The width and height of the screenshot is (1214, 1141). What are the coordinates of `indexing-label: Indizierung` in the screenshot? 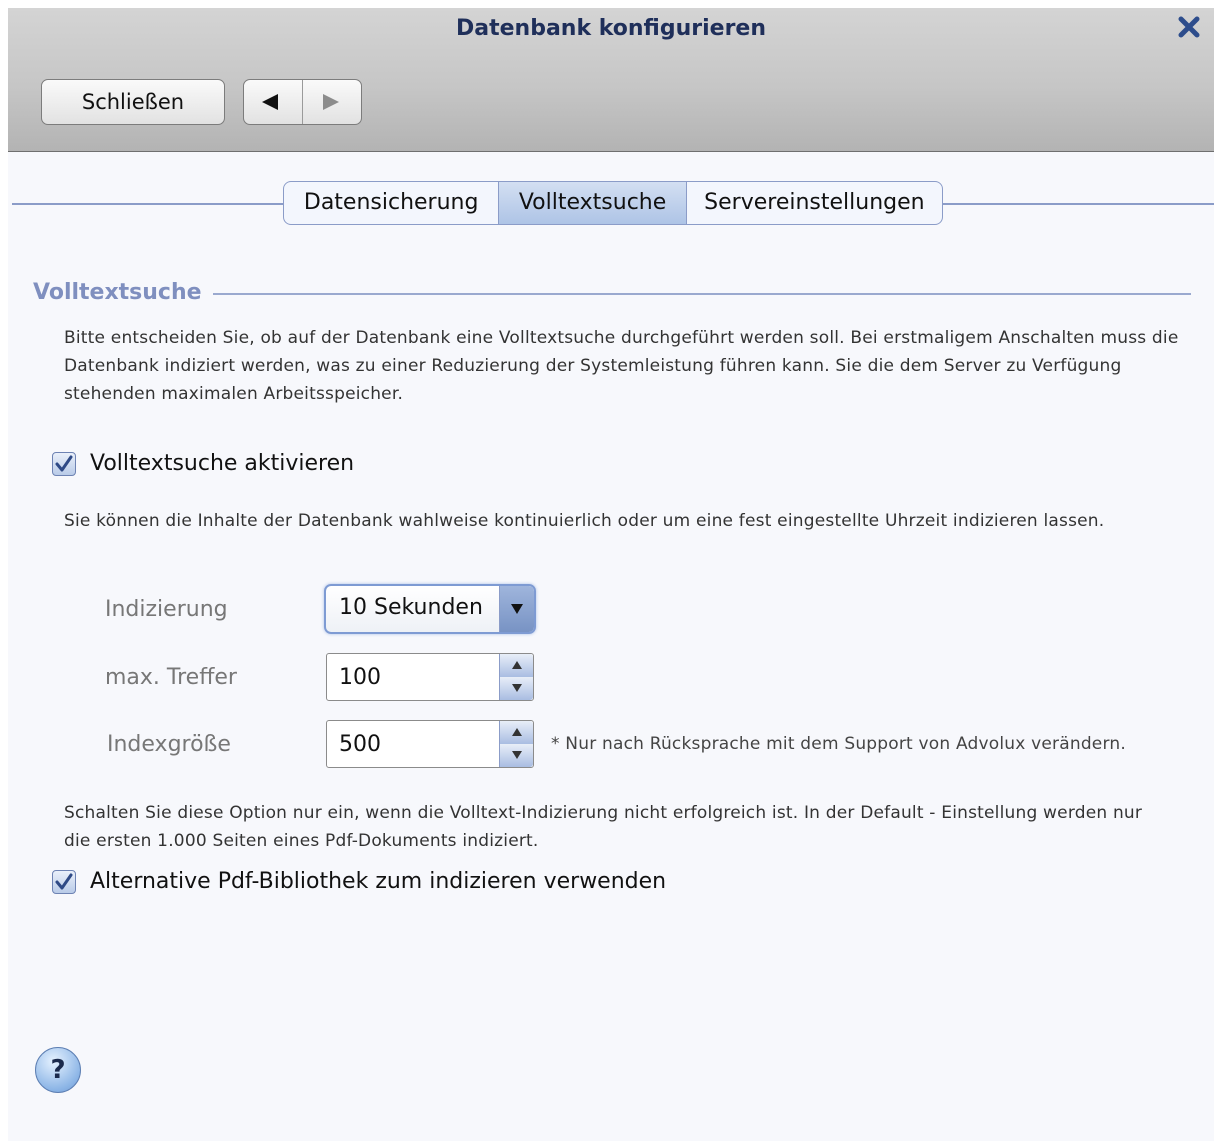 It's located at (166, 609).